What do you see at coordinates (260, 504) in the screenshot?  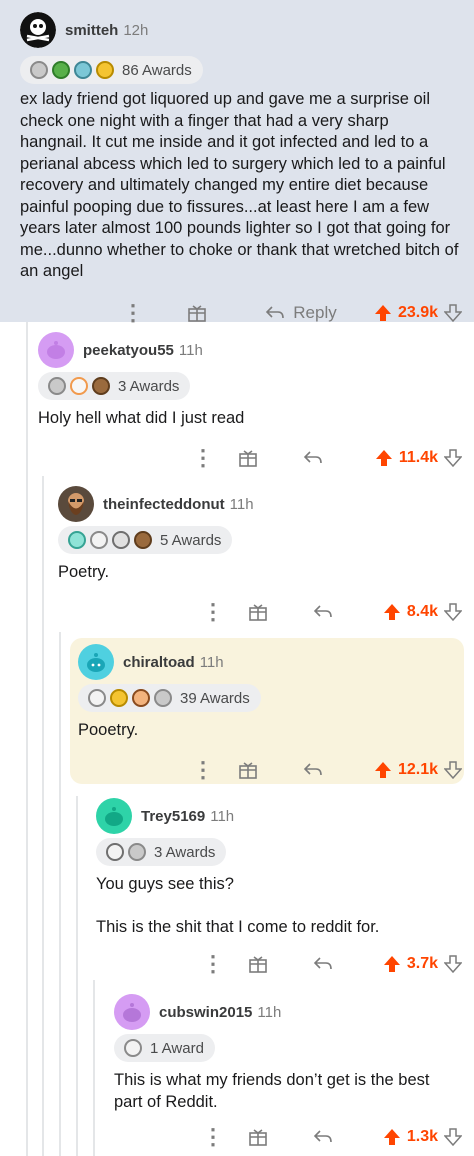 I see `comment-header: theinfecteddonut 11h` at bounding box center [260, 504].